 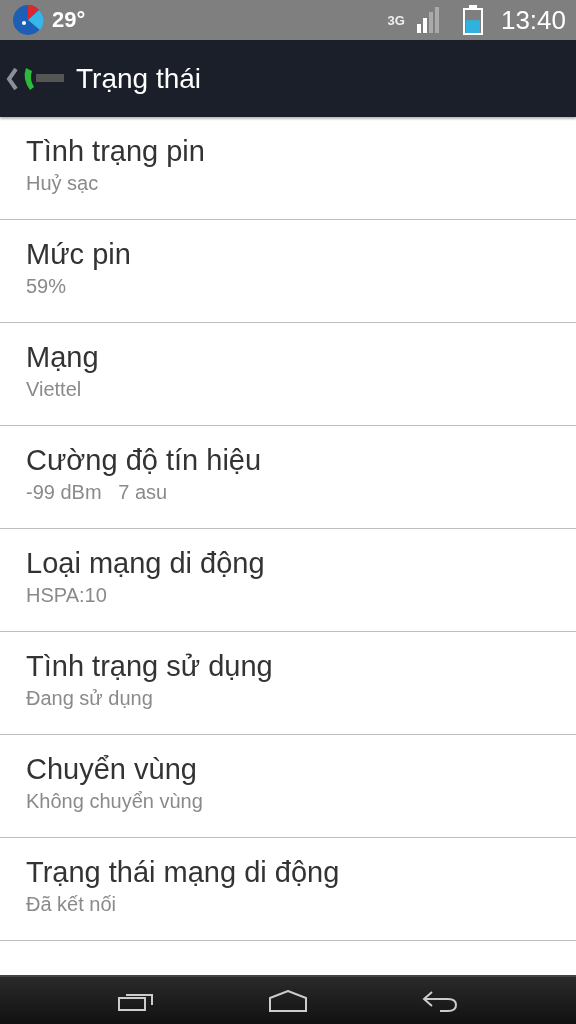 What do you see at coordinates (69, 20) in the screenshot?
I see `temperature: 29°` at bounding box center [69, 20].